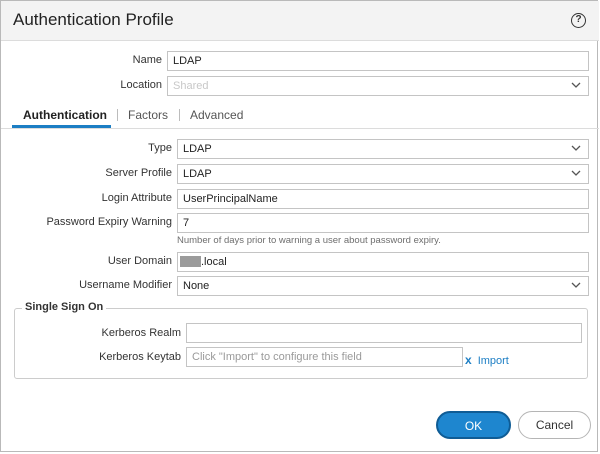 The height and width of the screenshot is (454, 600). Describe the element at coordinates (383, 262) in the screenshot. I see `user-domain-input: .local` at that location.